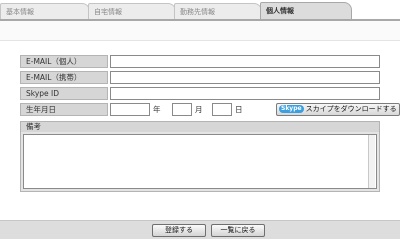 Image resolution: width=400 pixels, height=240 pixels. I want to click on birth-day-input, so click(222, 109).